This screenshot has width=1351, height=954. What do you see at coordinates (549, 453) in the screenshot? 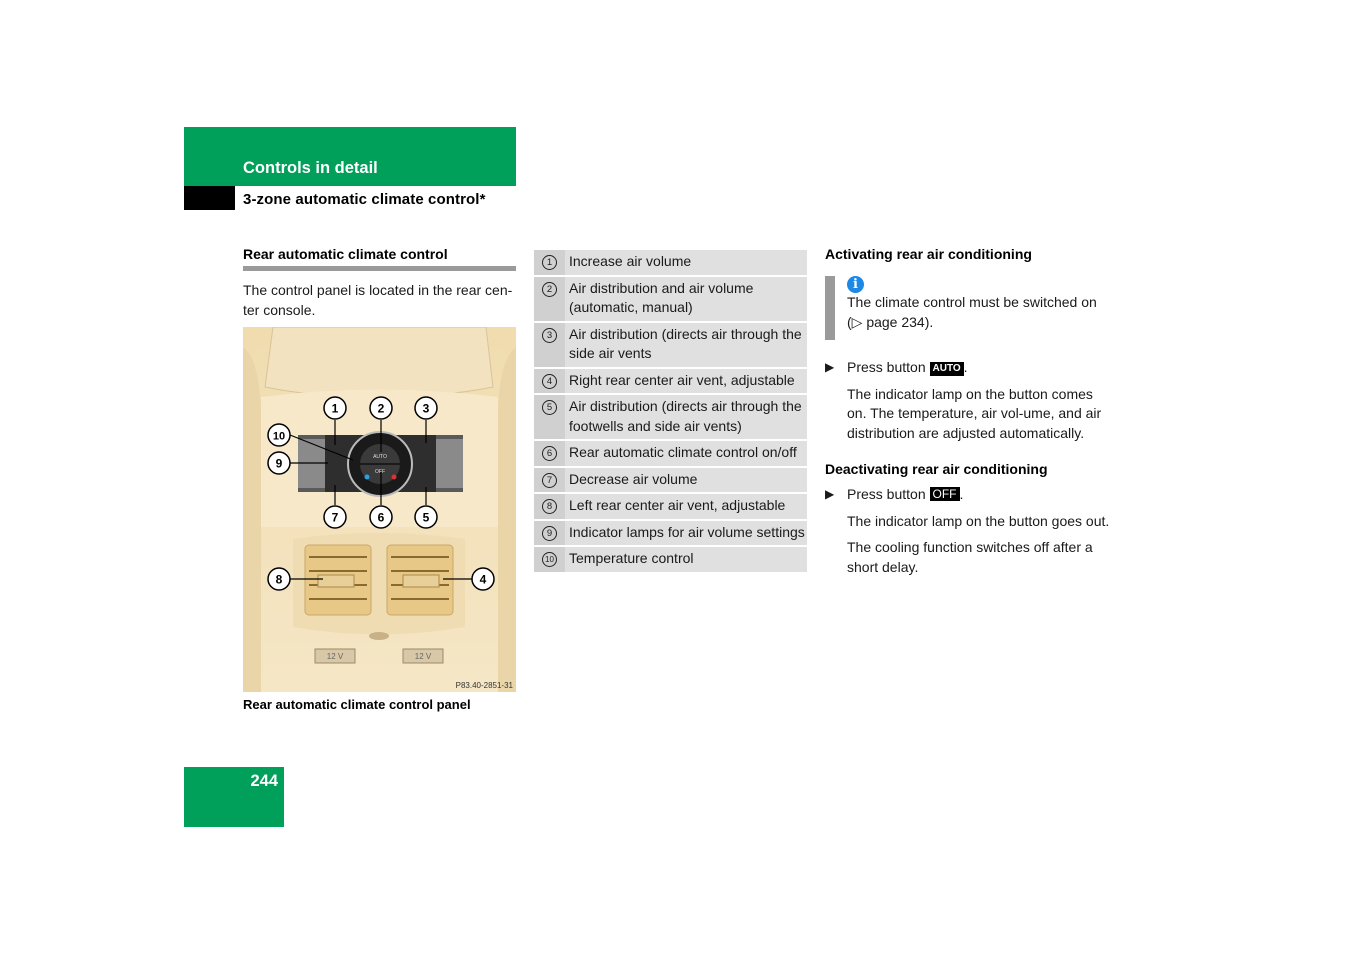
I see `legend-number: 6` at bounding box center [549, 453].